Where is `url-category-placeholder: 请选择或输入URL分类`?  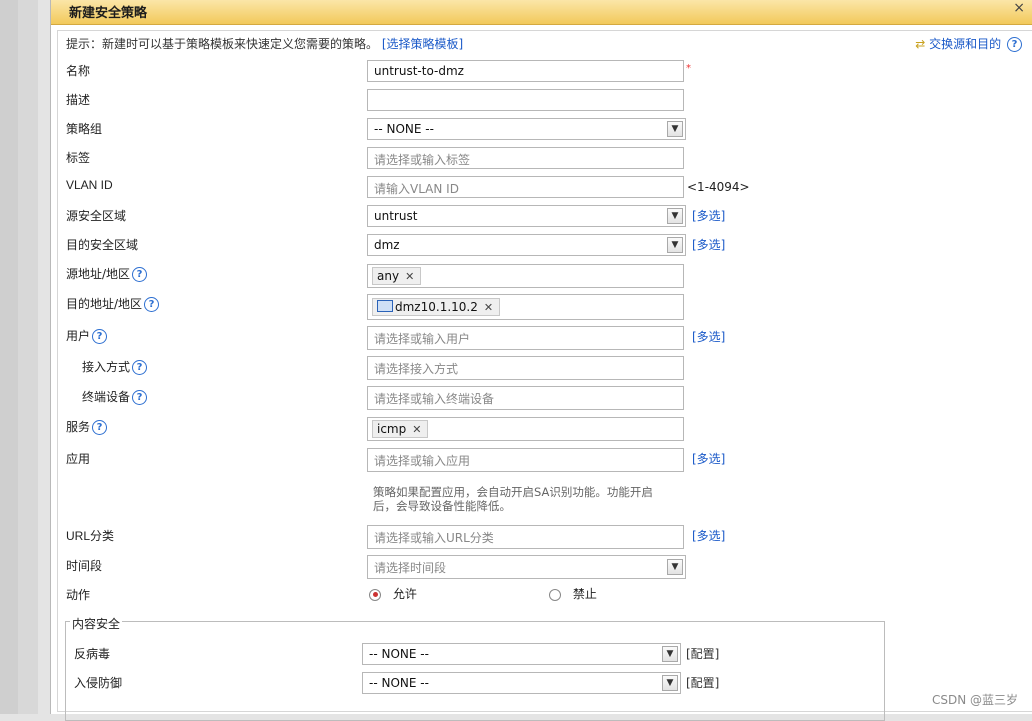
url-category-placeholder: 请选择或输入URL分类 is located at coordinates (434, 538).